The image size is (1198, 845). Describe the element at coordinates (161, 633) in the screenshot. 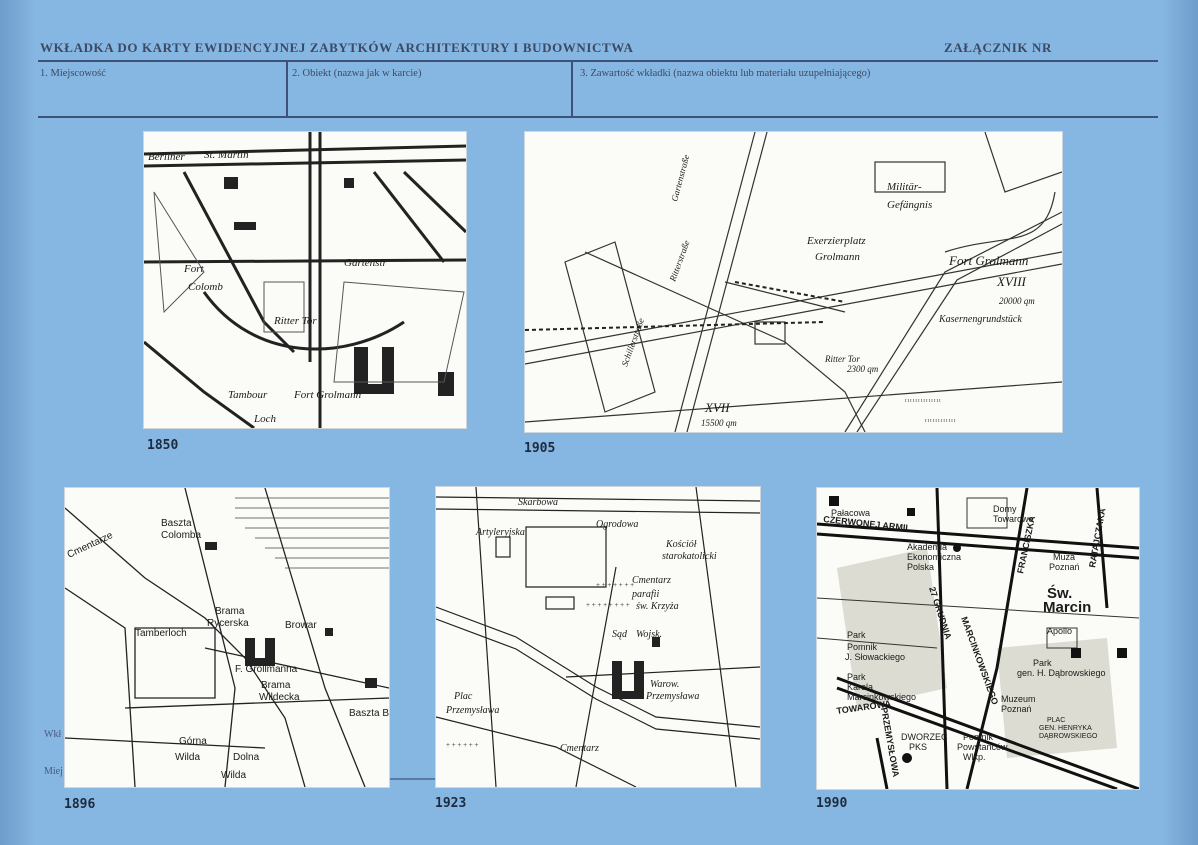

I see `map-1896-label: Tamberloch` at that location.